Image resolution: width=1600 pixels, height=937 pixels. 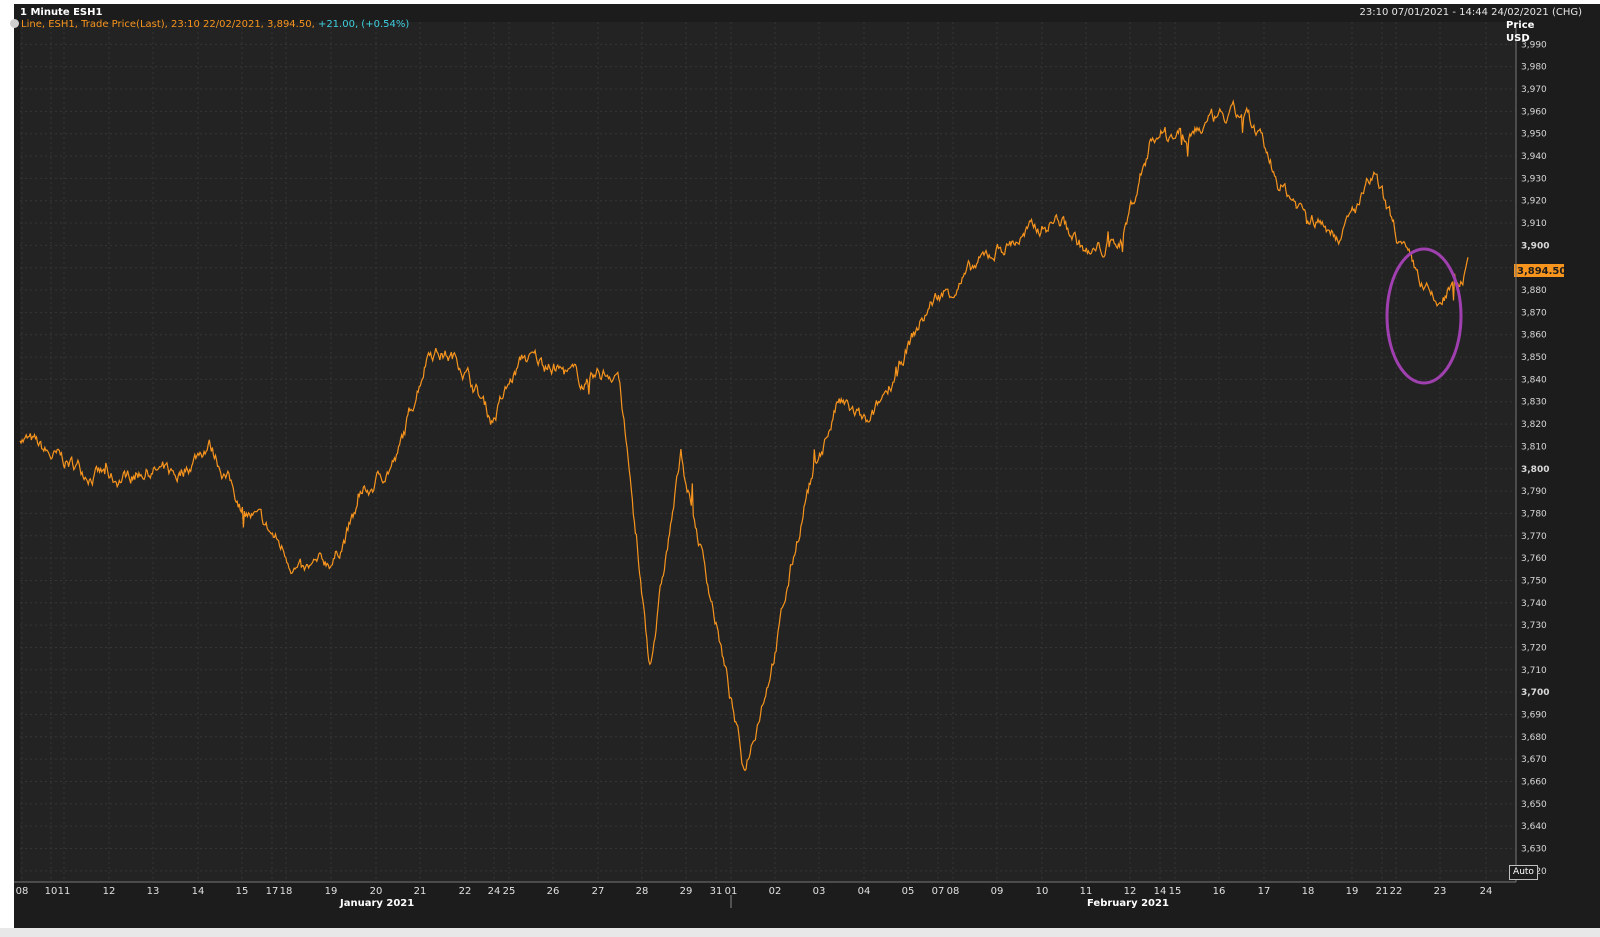 I want to click on auto-scale-button: Auto, so click(x=1523, y=872).